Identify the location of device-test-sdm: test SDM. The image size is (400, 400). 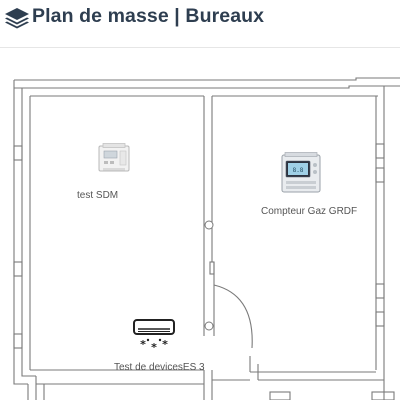
(110, 175).